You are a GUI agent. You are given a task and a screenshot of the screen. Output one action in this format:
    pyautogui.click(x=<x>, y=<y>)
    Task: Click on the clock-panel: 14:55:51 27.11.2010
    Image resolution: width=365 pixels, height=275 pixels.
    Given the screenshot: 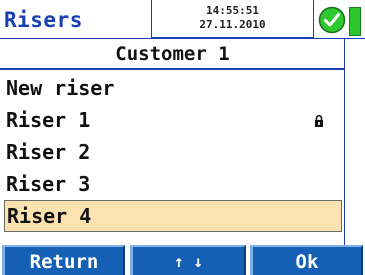 What is the action you would take?
    pyautogui.click(x=232, y=19)
    